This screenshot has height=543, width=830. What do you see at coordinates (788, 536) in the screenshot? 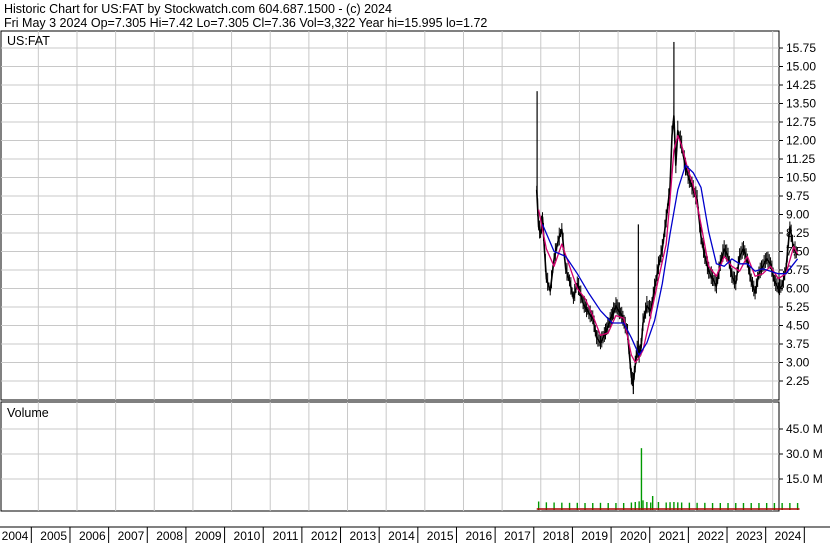
I see `year-tick-label: 2024` at bounding box center [788, 536].